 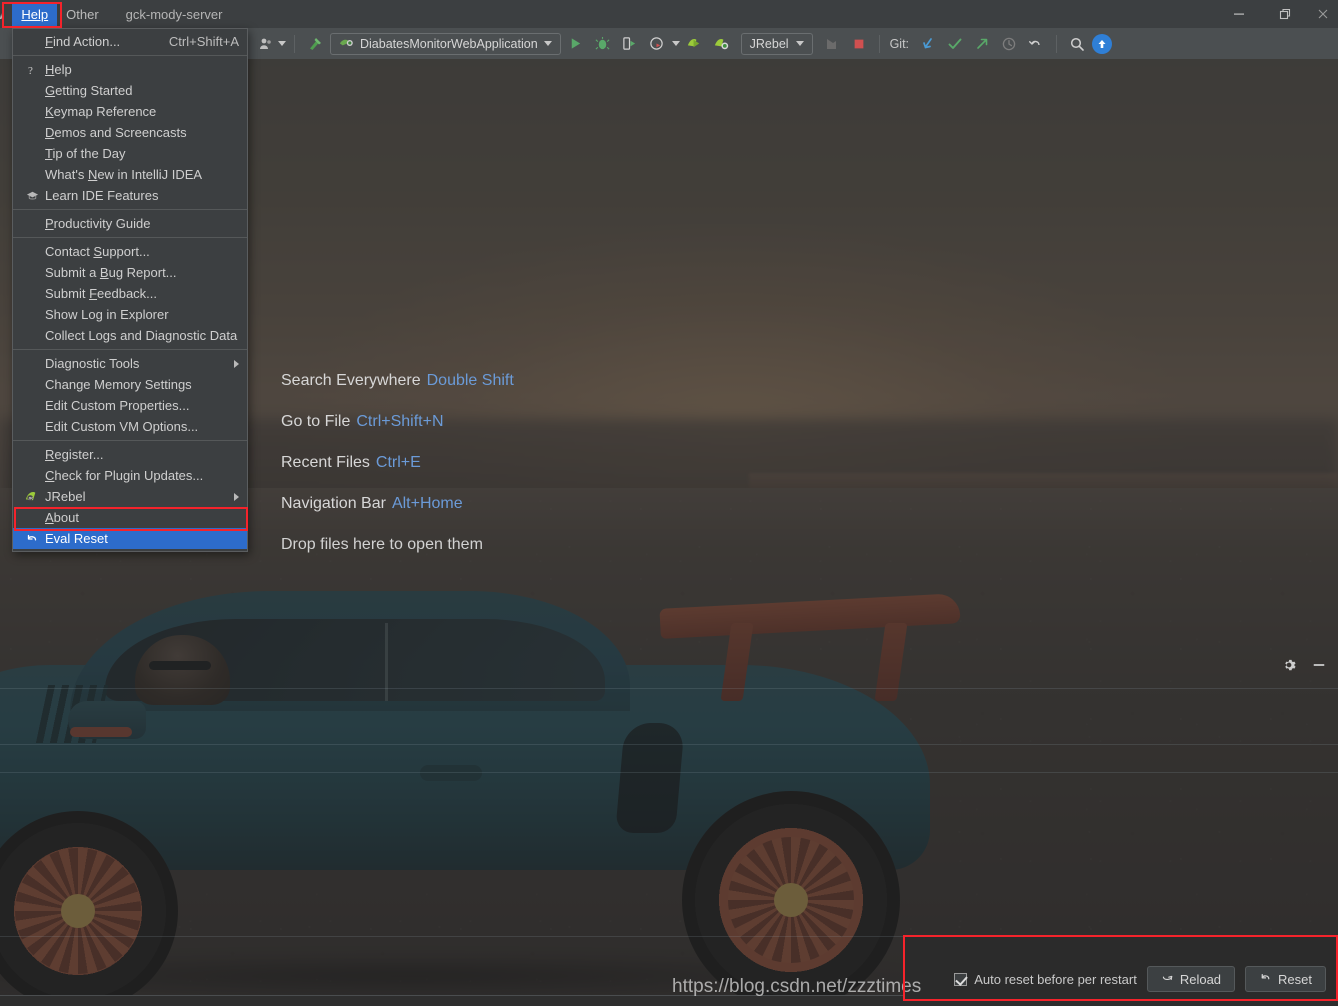 I want to click on search-icon, so click(x=1077, y=44).